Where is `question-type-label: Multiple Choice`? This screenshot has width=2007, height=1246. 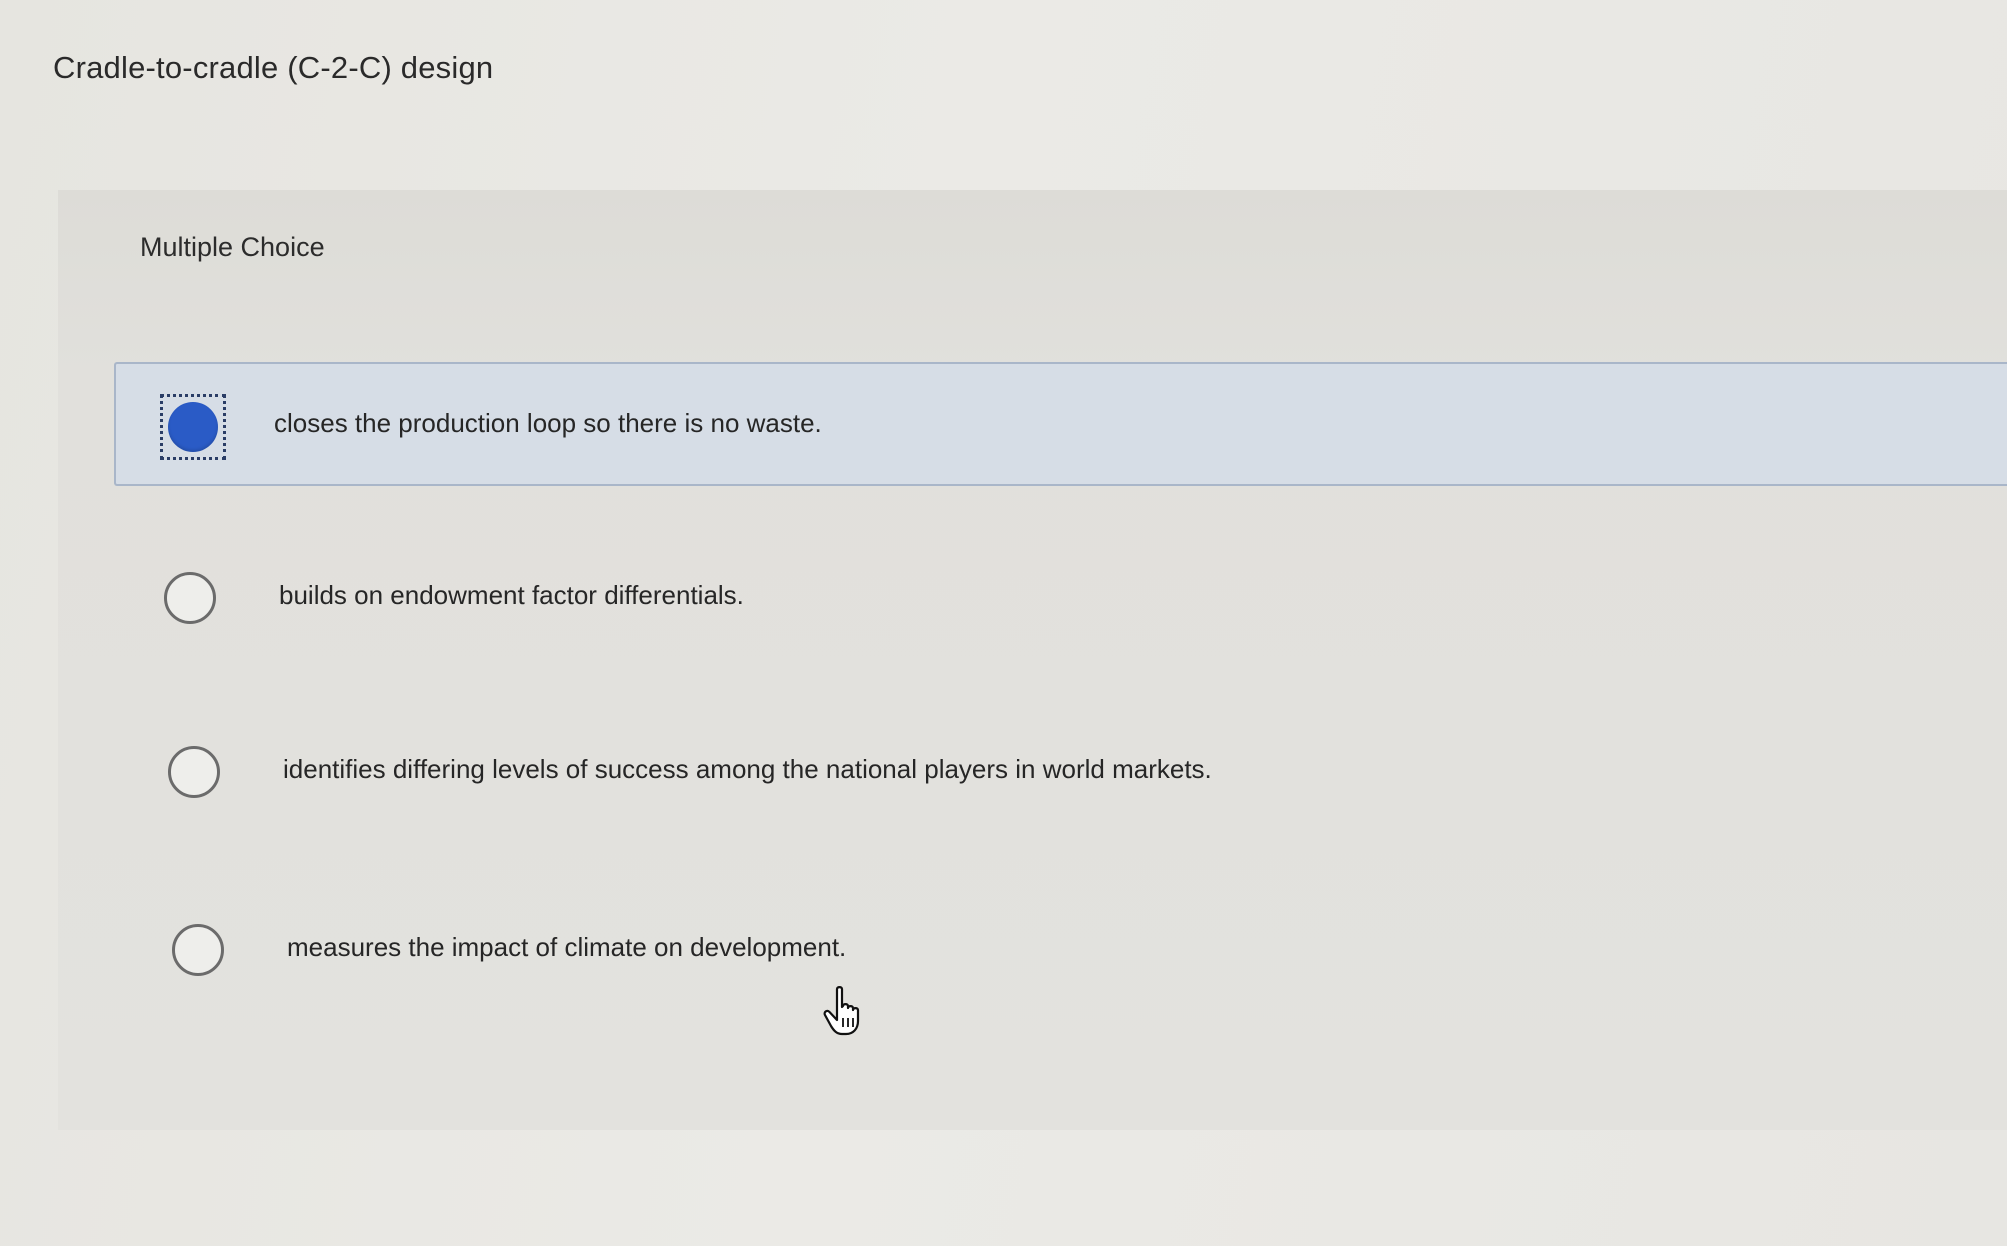
question-type-label: Multiple Choice is located at coordinates (232, 247).